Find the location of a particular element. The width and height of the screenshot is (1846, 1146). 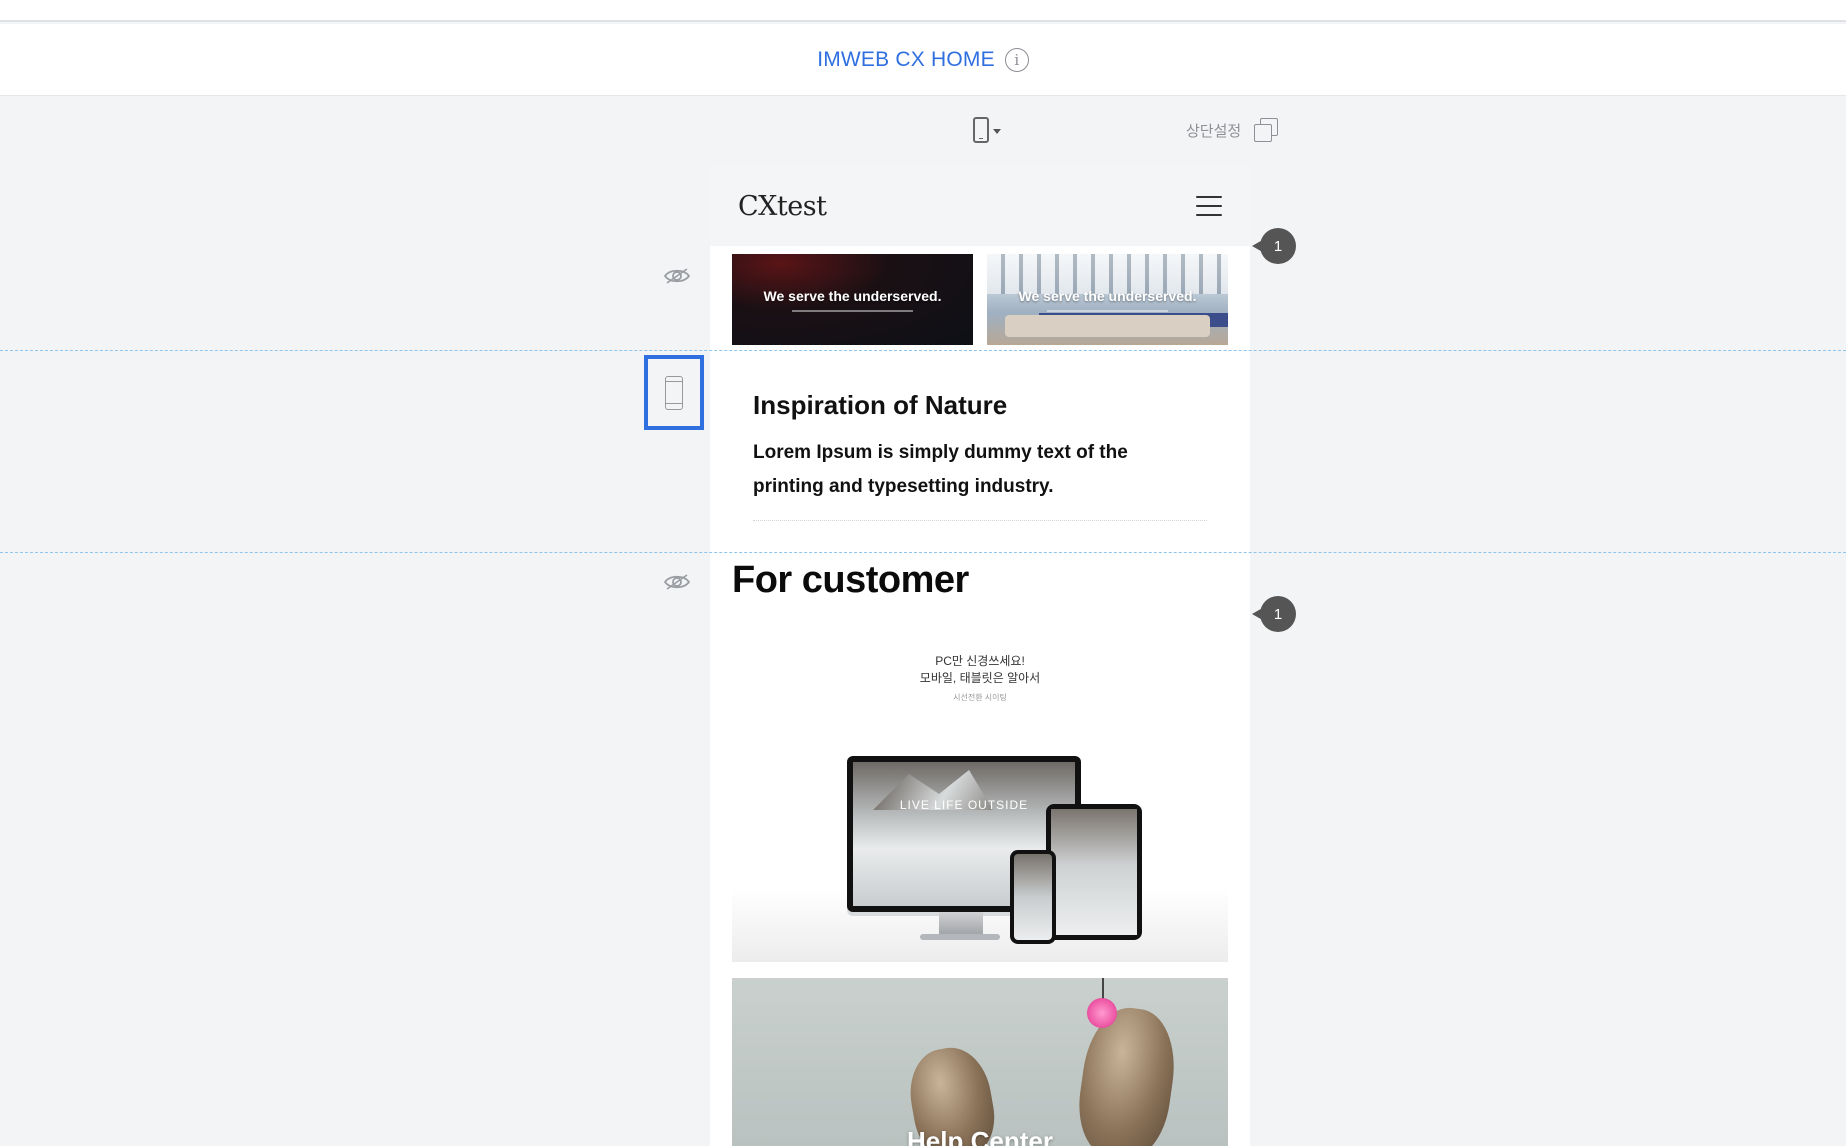

header-setting-button: 상단설정 is located at coordinates (1232, 130).